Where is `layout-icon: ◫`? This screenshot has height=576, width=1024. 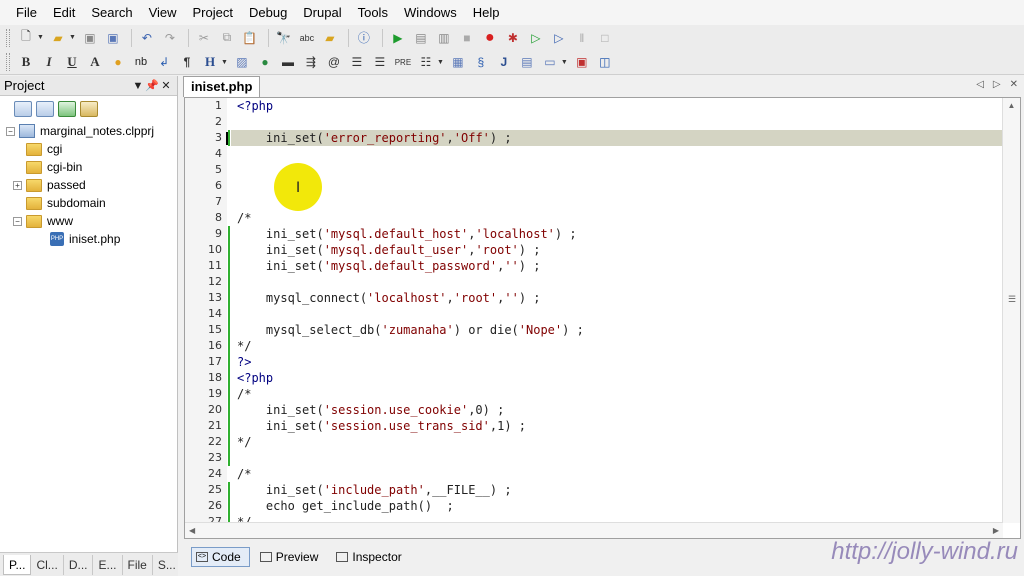
layout-icon: ◫ is located at coordinates (605, 62).